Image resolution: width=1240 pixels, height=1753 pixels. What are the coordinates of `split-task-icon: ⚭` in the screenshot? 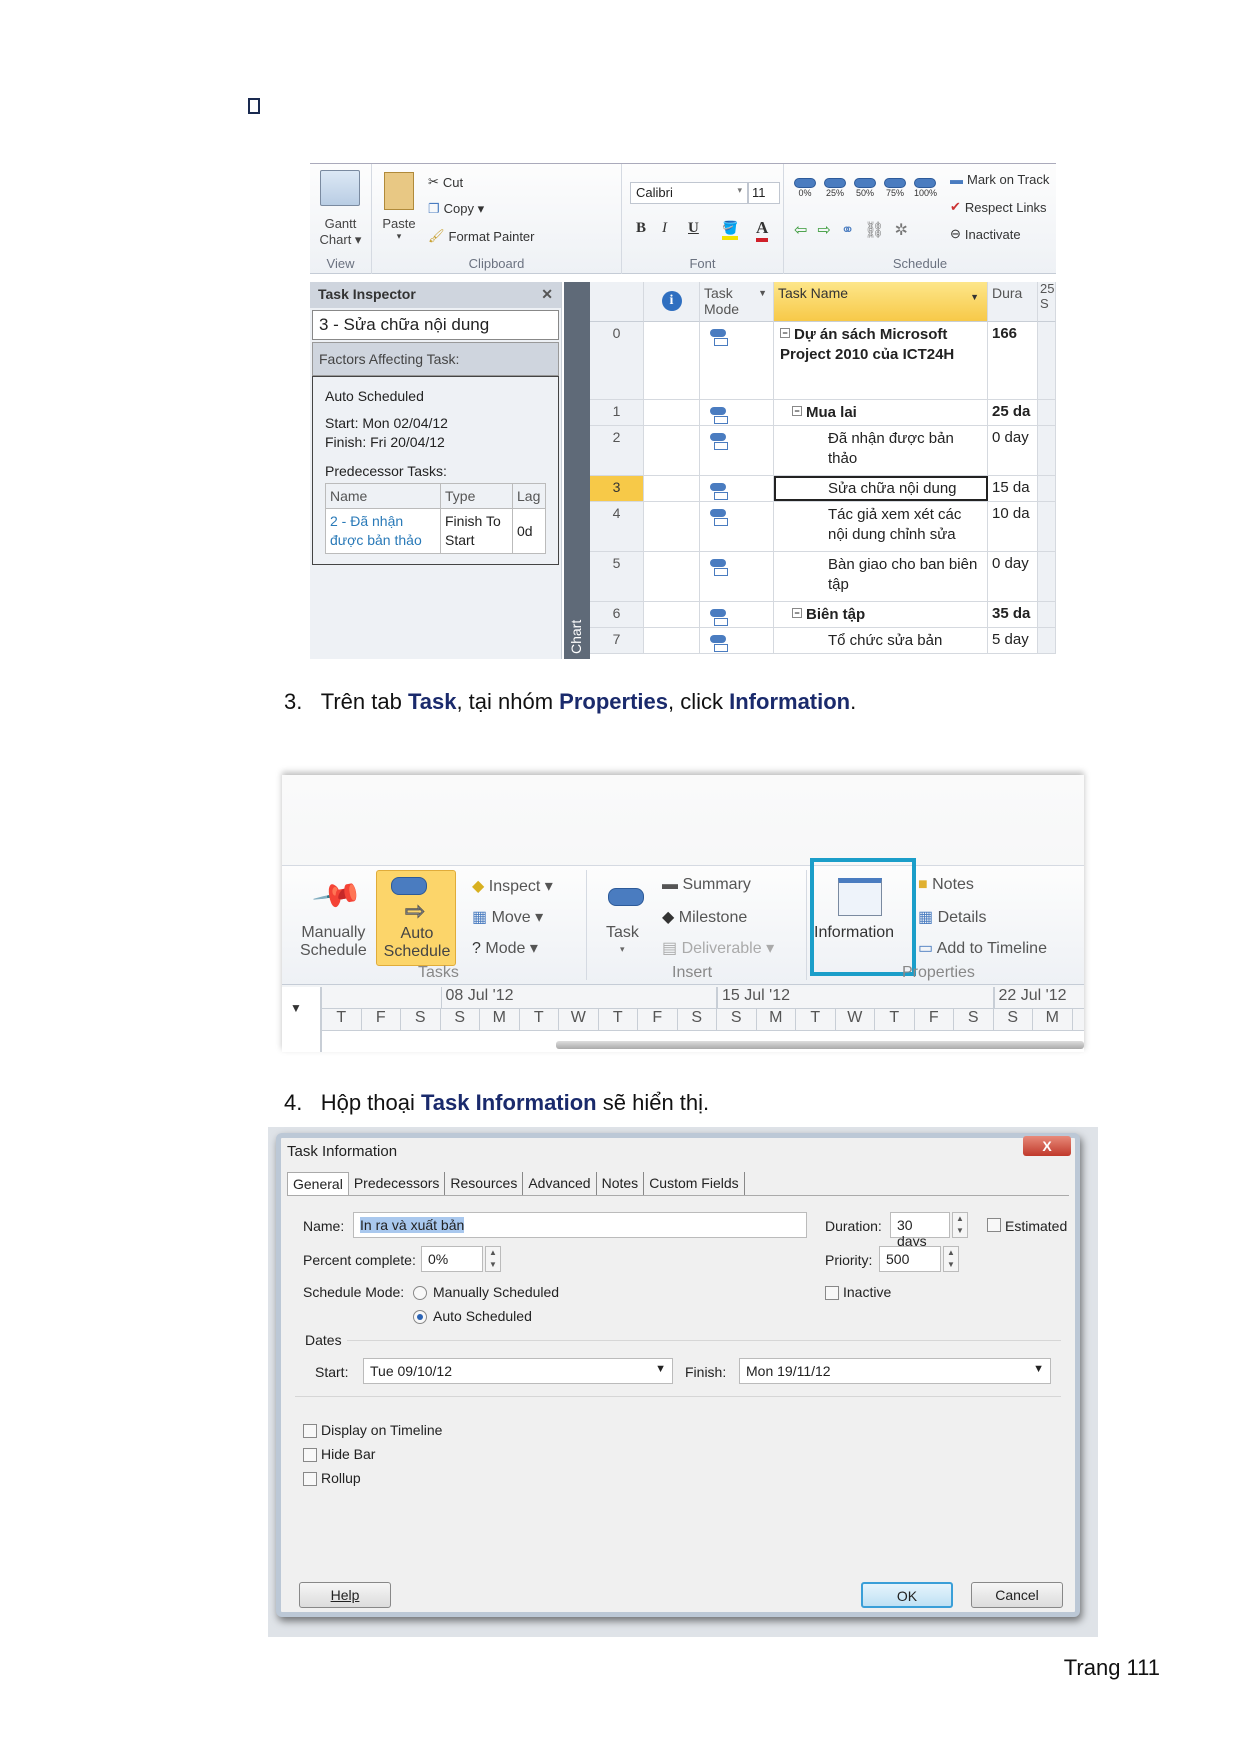 It's located at (847, 230).